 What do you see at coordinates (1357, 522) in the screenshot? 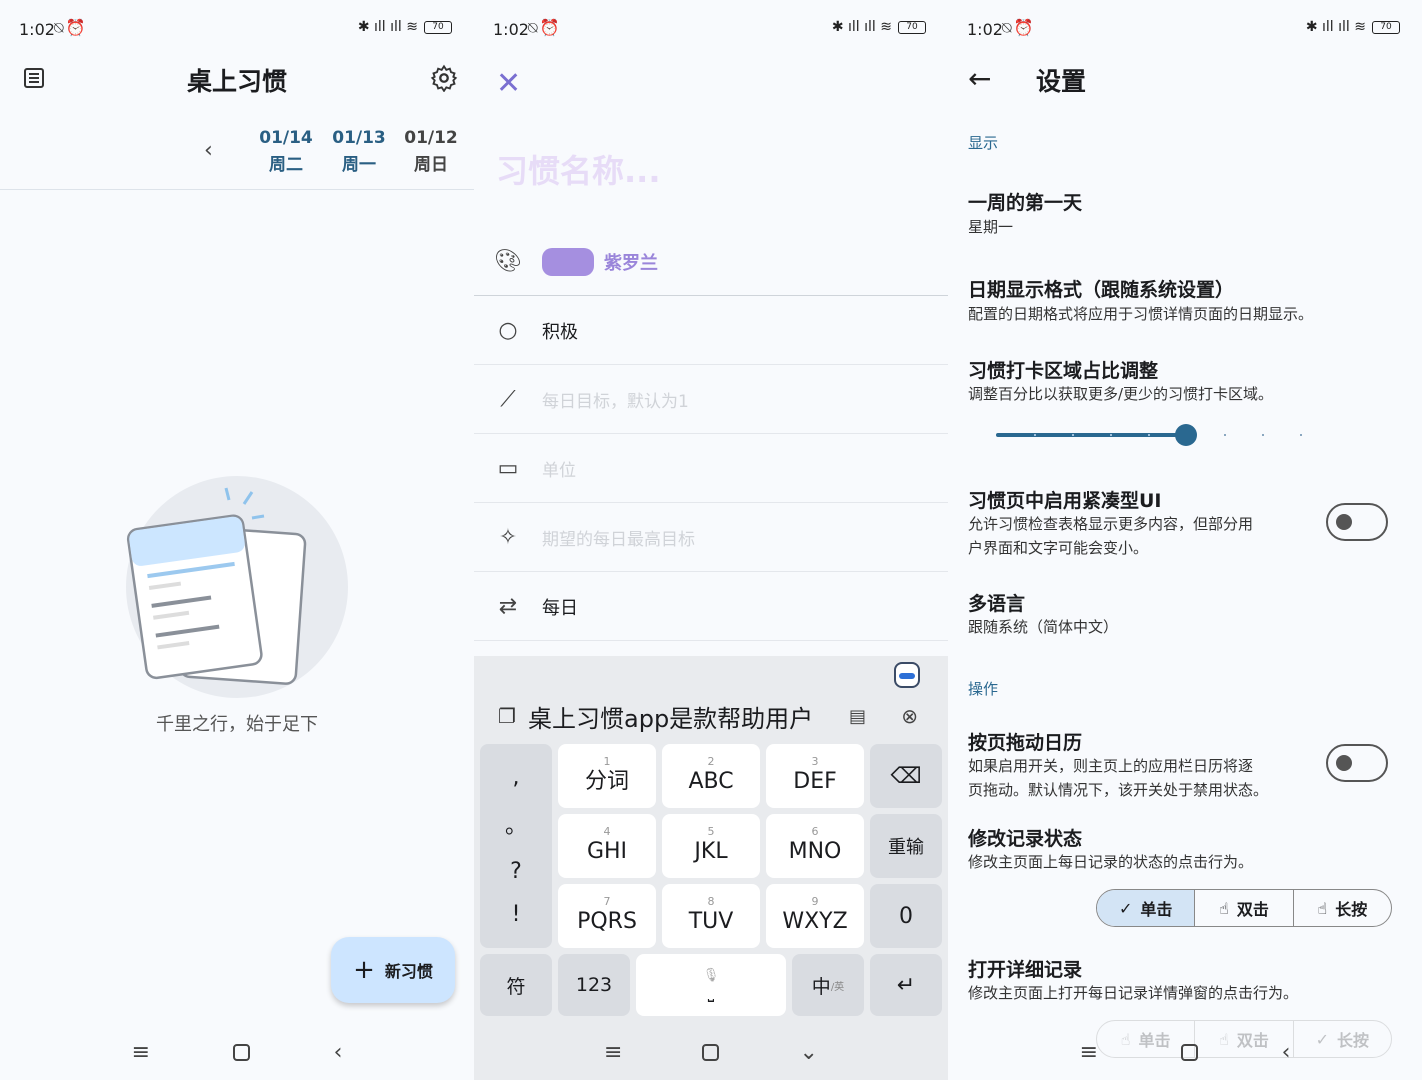
I see `compact-ui-toggle` at bounding box center [1357, 522].